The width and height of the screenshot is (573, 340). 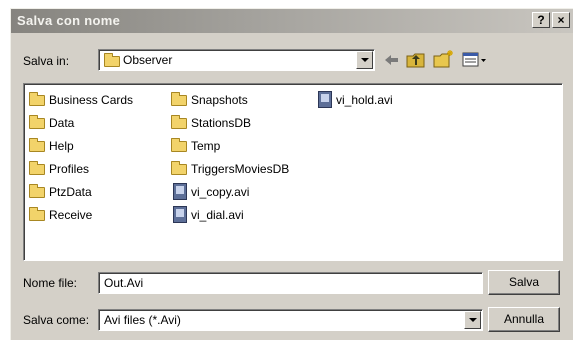 What do you see at coordinates (524, 319) in the screenshot?
I see `cancel-button: Annulla` at bounding box center [524, 319].